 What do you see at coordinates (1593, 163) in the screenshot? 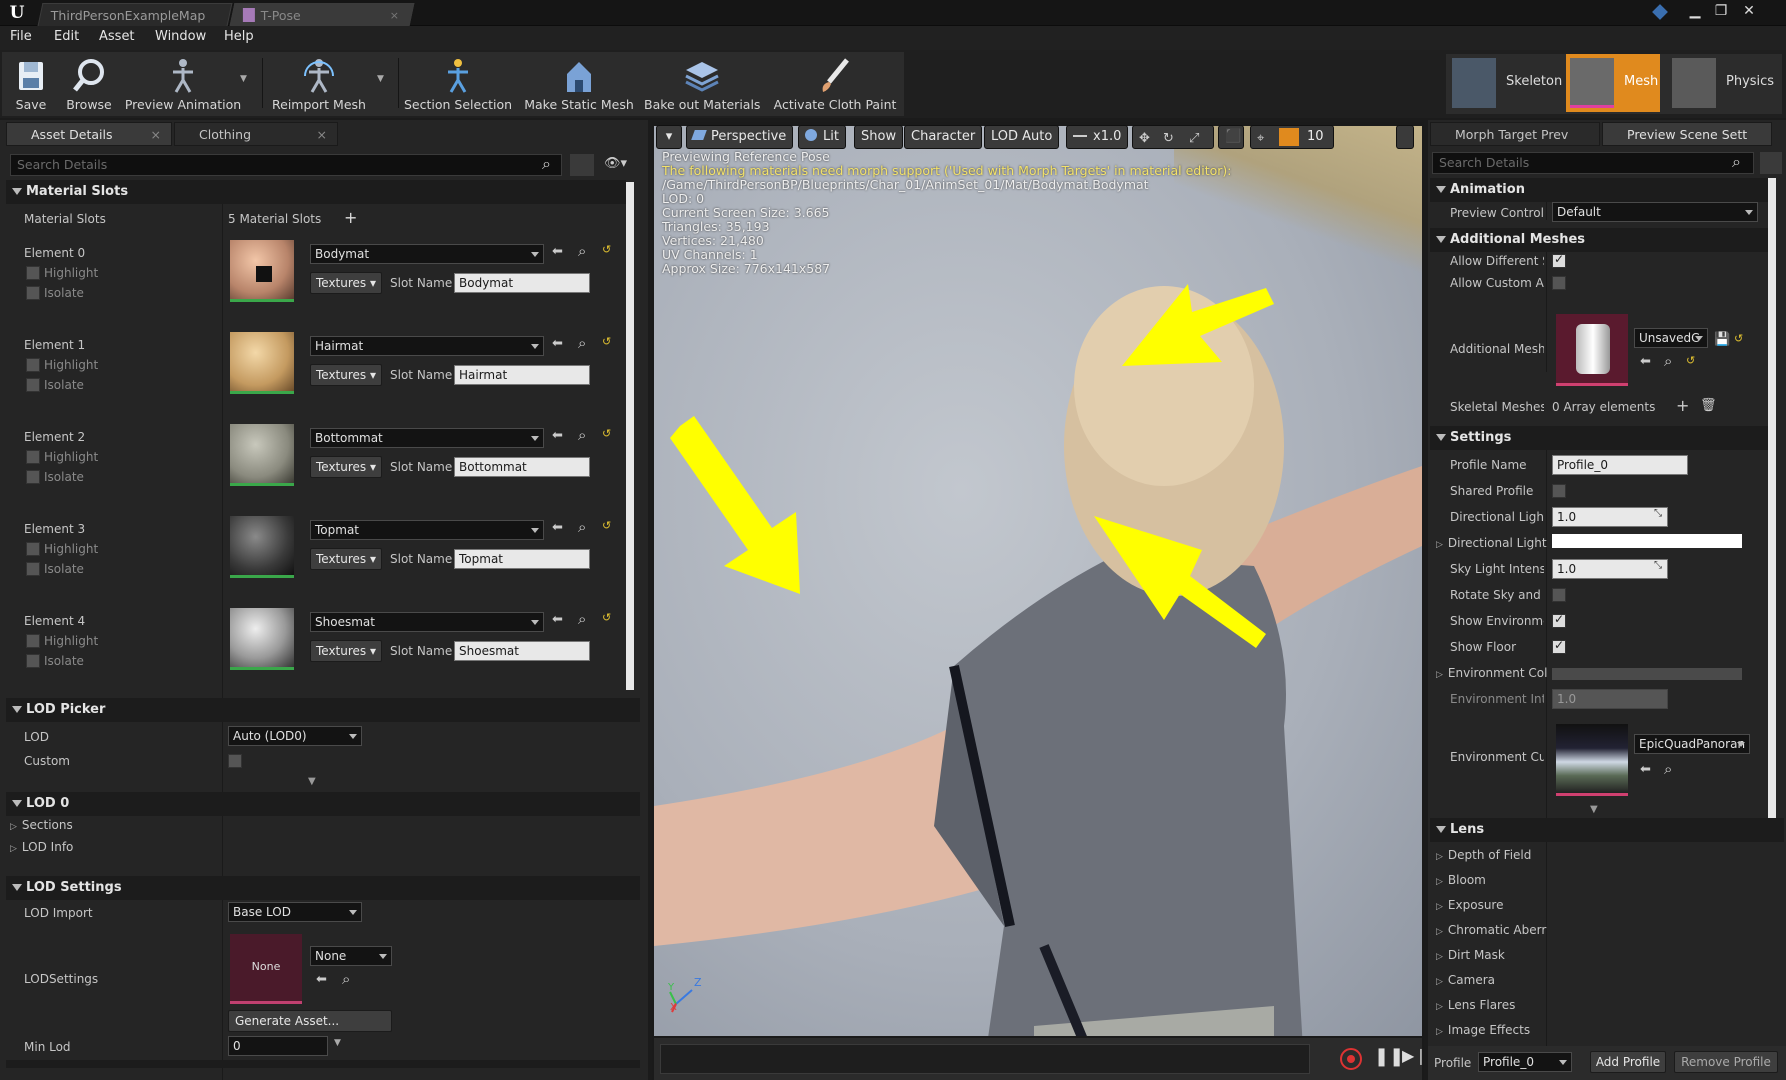
I see `search-details-input: Search Details` at bounding box center [1593, 163].